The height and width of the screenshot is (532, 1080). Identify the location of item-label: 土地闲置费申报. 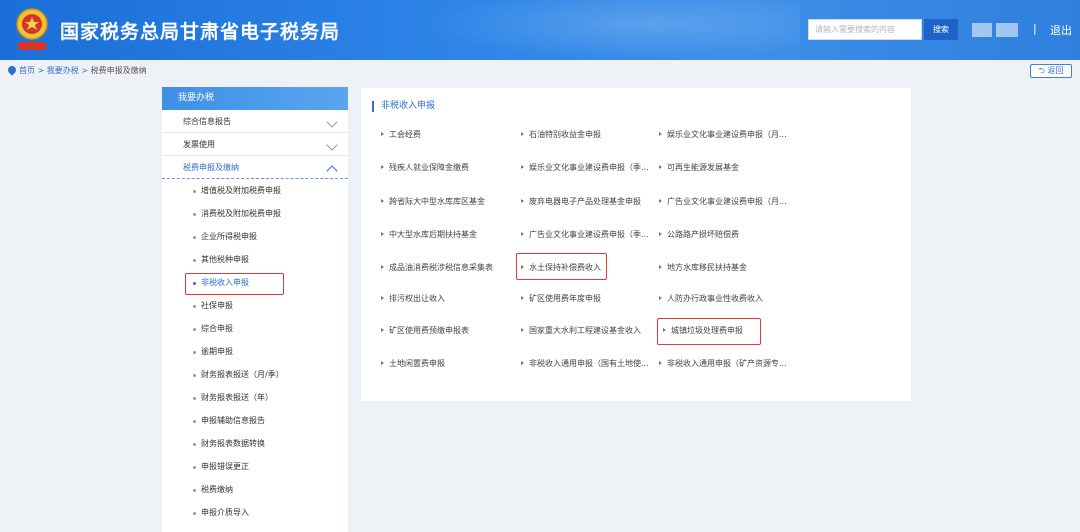
(417, 363).